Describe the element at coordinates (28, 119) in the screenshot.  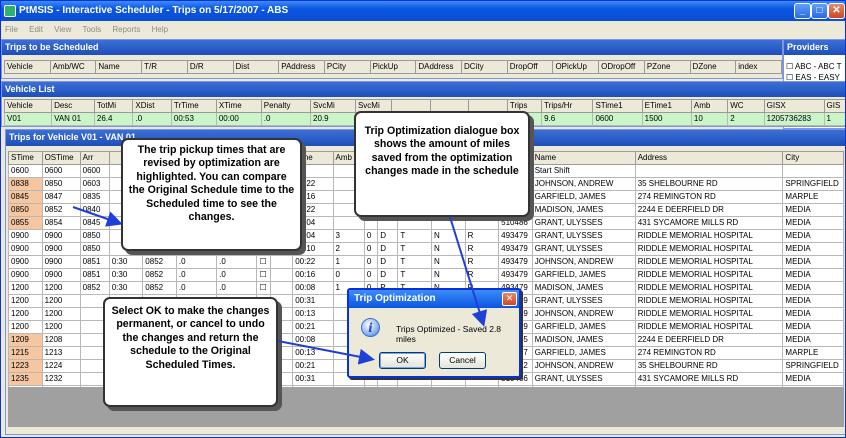
I see `vehicle-cell: V01` at that location.